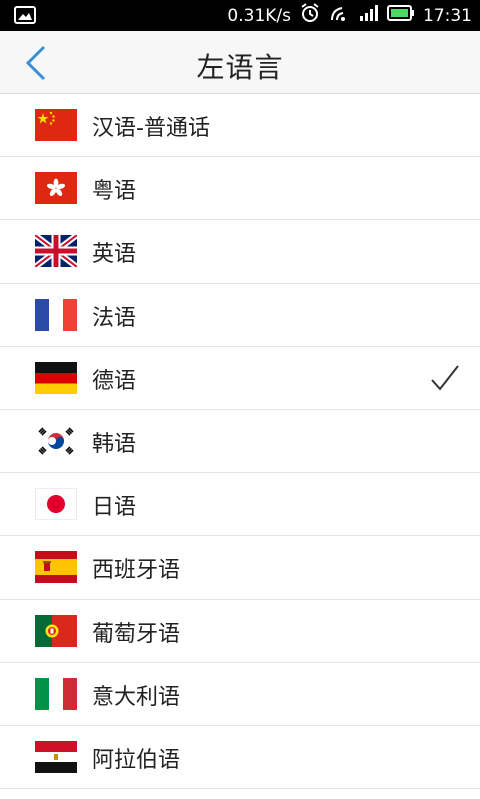 The image size is (480, 799). What do you see at coordinates (340, 15) in the screenshot?
I see `wifi-icon` at bounding box center [340, 15].